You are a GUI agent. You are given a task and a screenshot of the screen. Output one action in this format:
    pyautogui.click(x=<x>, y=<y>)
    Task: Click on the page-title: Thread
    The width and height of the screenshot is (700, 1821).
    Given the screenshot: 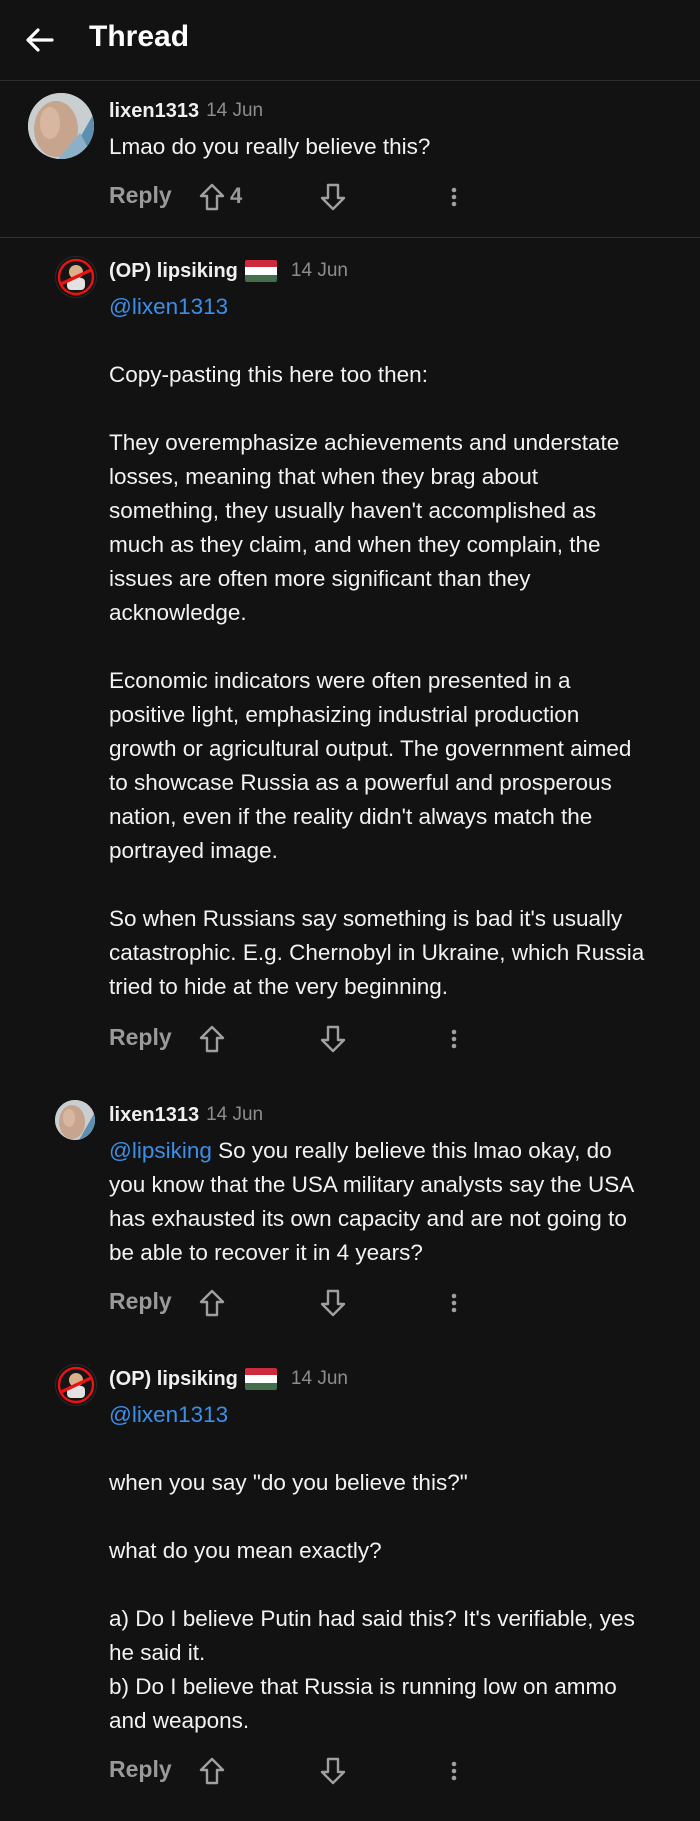 What is the action you would take?
    pyautogui.click(x=139, y=36)
    